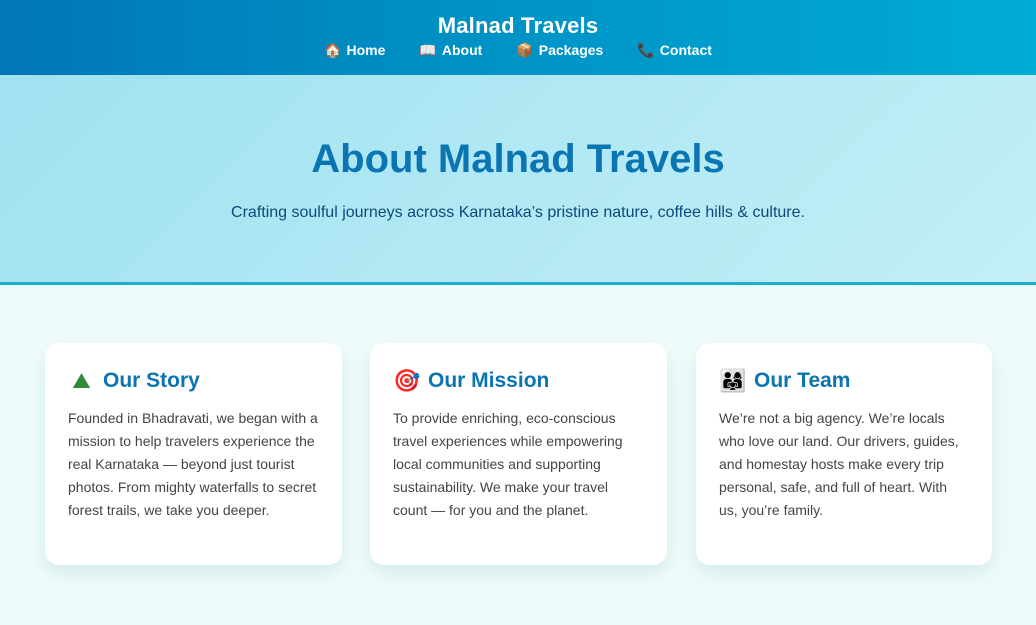  I want to click on card-title: Our Team, so click(802, 380).